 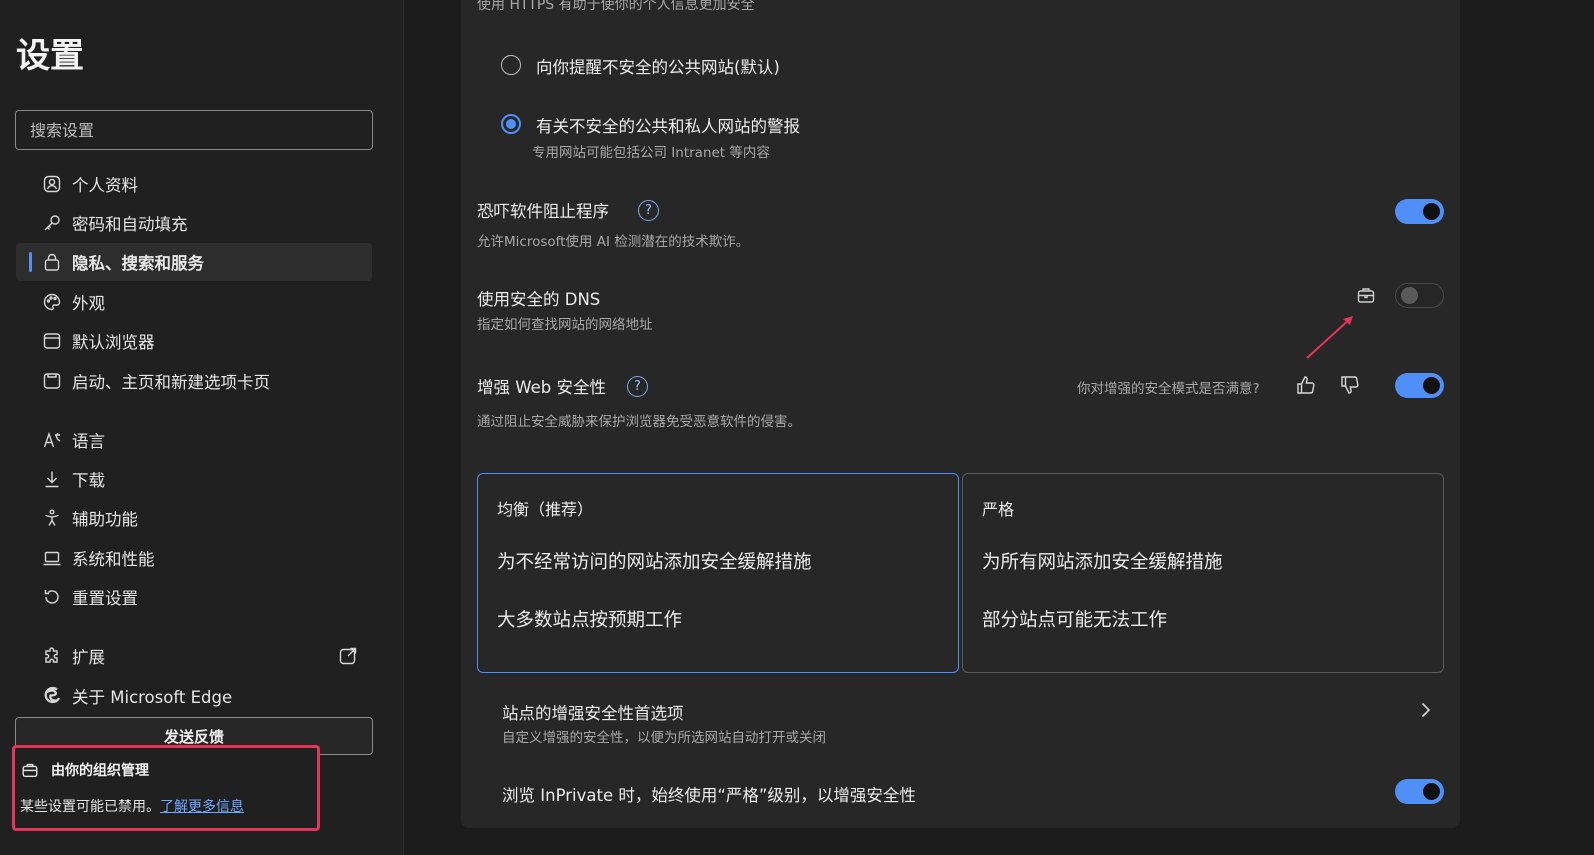 What do you see at coordinates (1419, 211) in the screenshot?
I see `scareware-blocker-toggle` at bounding box center [1419, 211].